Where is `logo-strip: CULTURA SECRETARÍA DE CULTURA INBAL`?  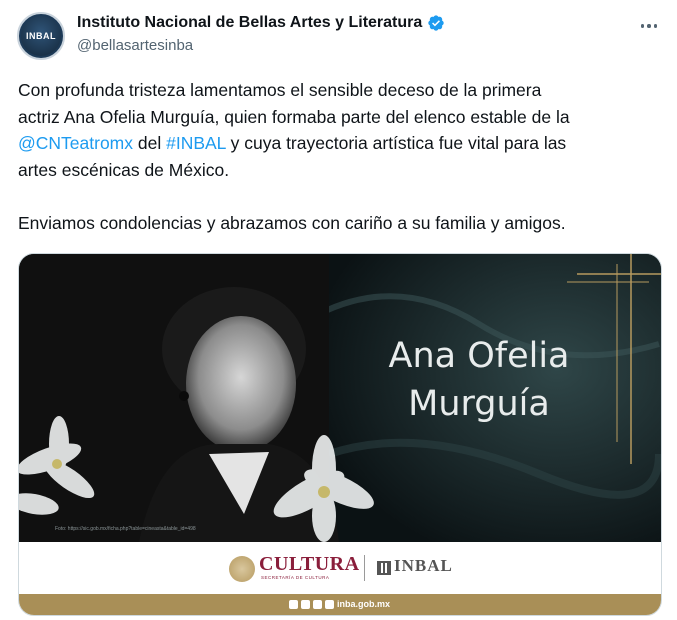
logo-strip: CULTURA SECRETARÍA DE CULTURA INBAL is located at coordinates (340, 568).